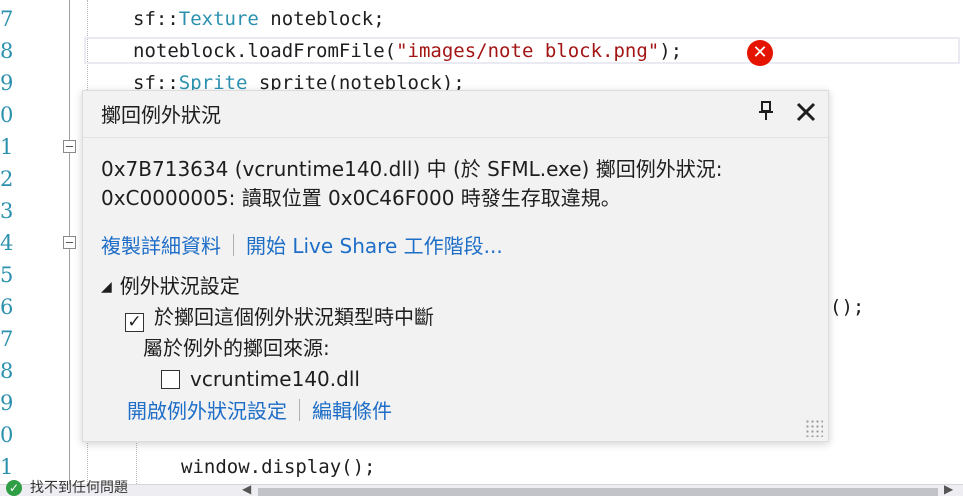 The height and width of the screenshot is (497, 963). Describe the element at coordinates (7, 275) in the screenshot. I see `line-number: 5` at that location.